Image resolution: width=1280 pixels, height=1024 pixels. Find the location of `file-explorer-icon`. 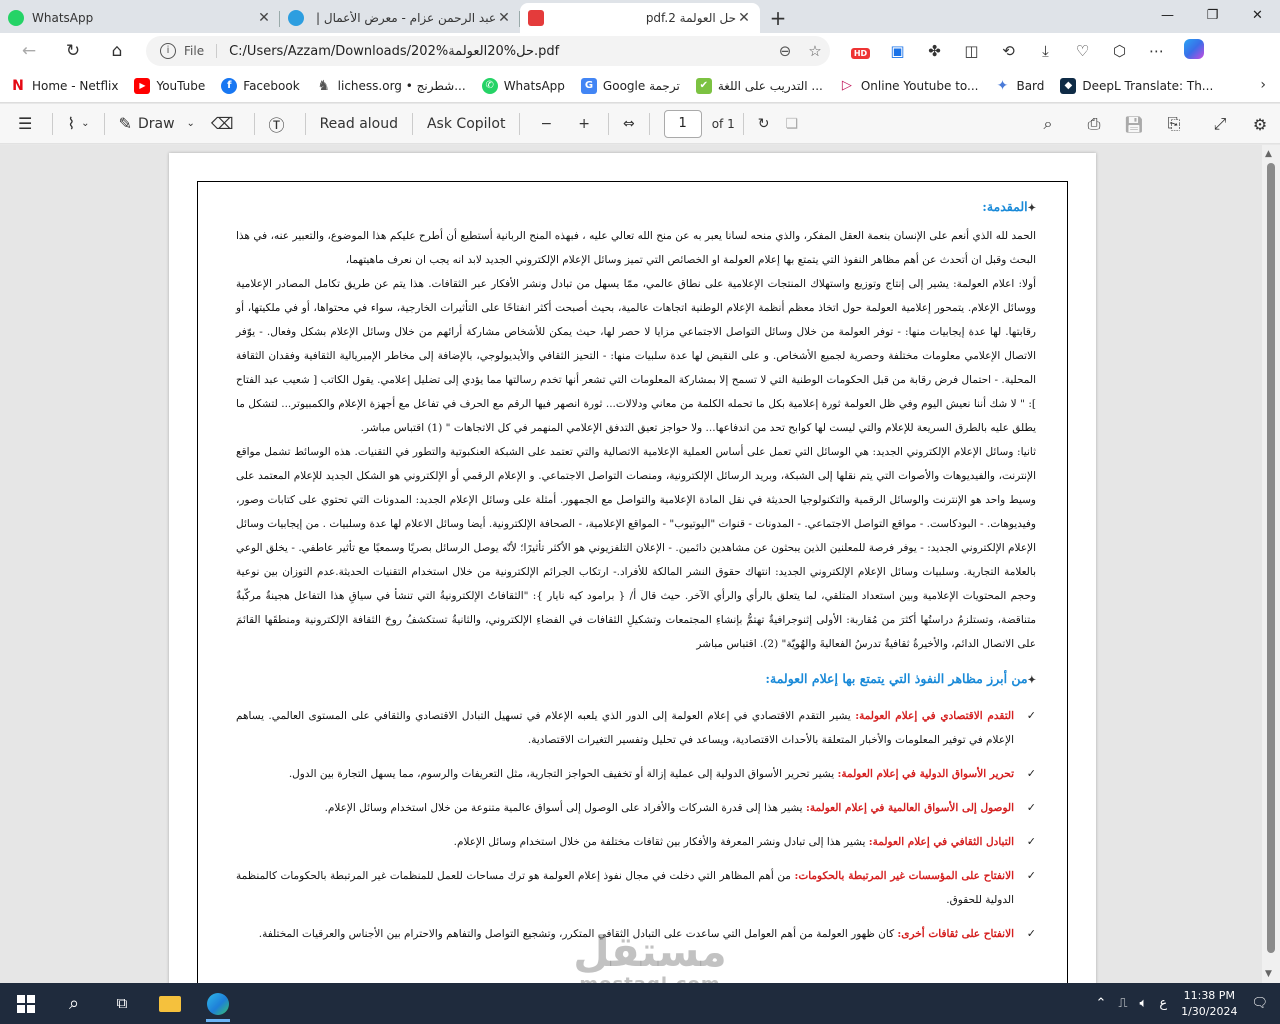

file-explorer-icon is located at coordinates (170, 1003).